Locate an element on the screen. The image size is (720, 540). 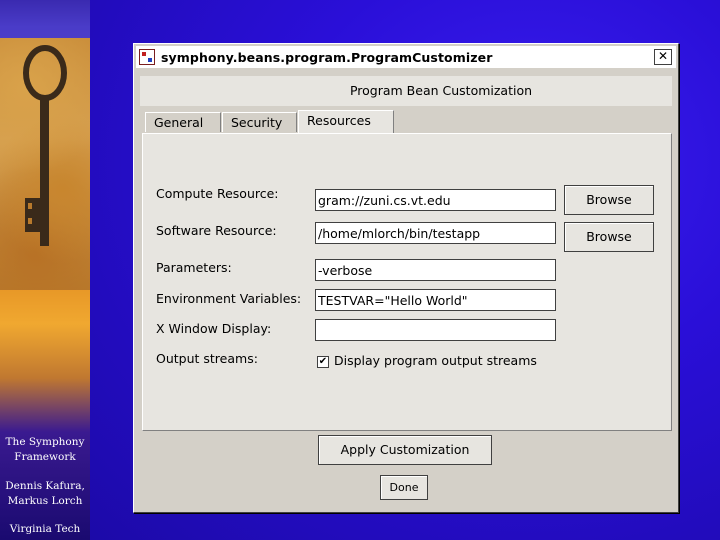
tab-resources: Resources is located at coordinates (346, 122).